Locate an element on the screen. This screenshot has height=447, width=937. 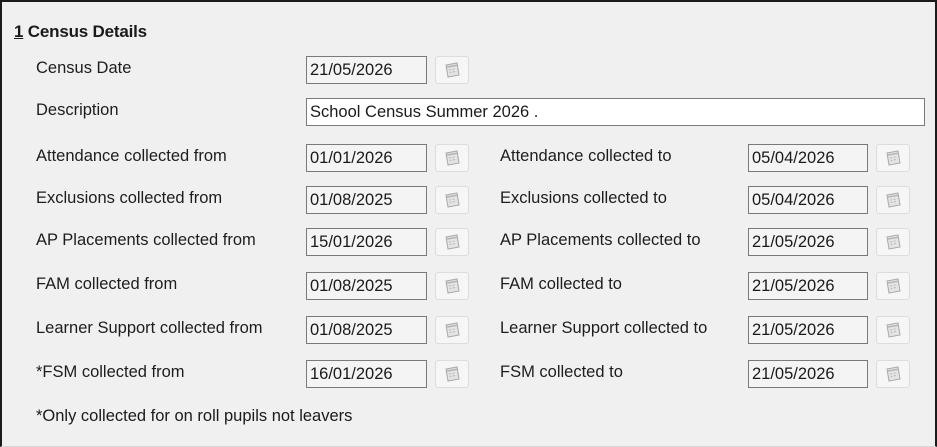
section-heading: 1 Census Details is located at coordinates (80, 32).